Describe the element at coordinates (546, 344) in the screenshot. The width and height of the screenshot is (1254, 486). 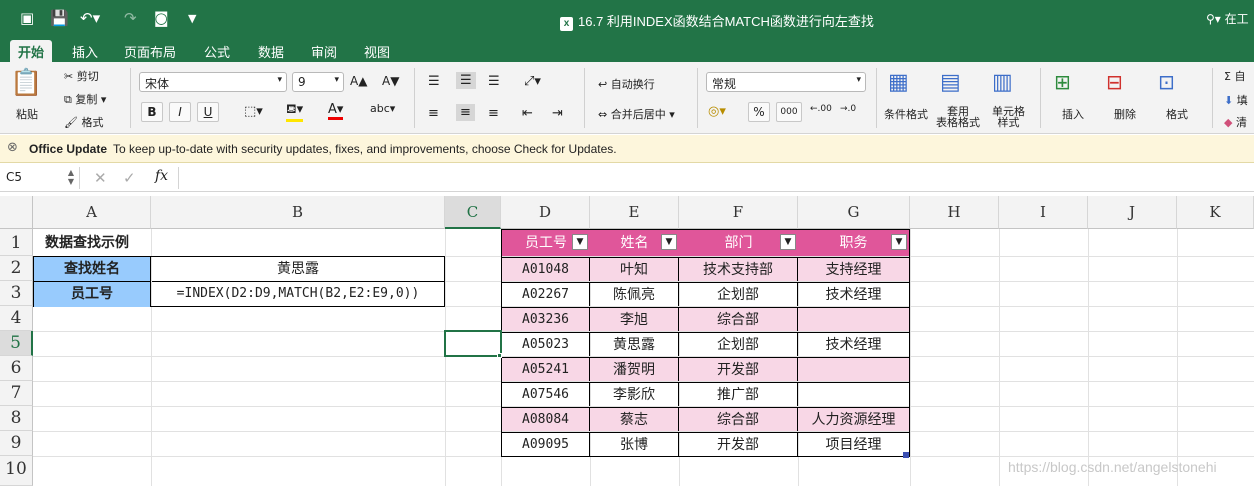
I see `table-cell-id: A05023` at that location.